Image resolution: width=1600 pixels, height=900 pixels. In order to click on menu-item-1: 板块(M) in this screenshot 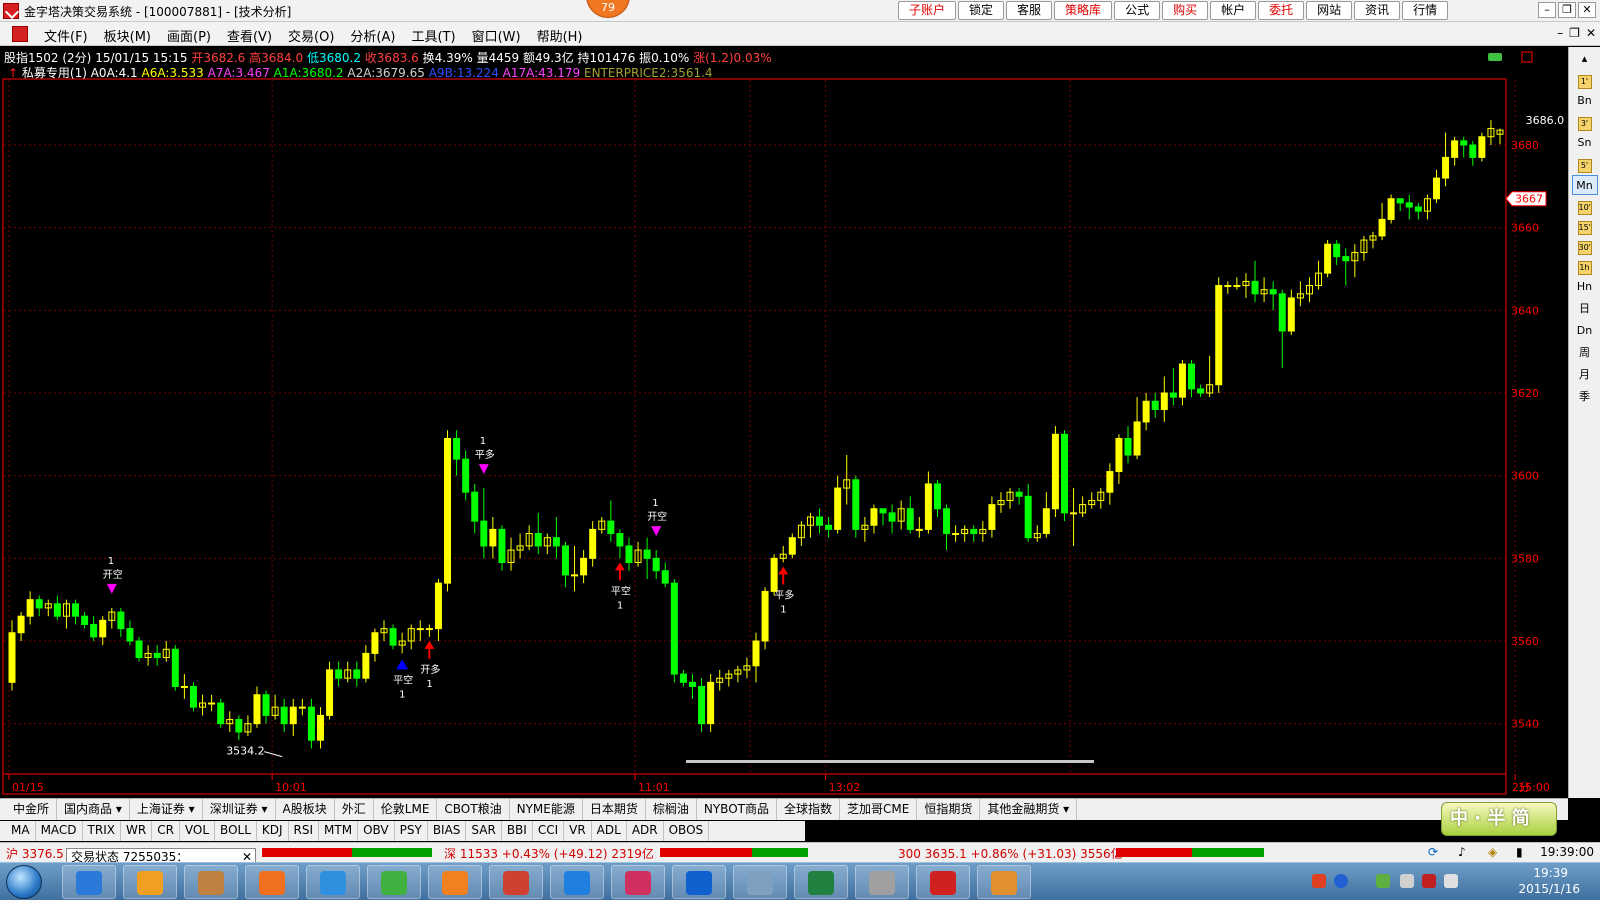, I will do `click(127, 35)`.